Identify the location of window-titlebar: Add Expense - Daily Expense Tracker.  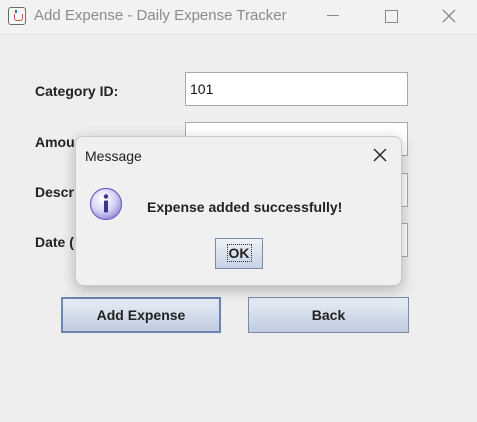
(238, 17).